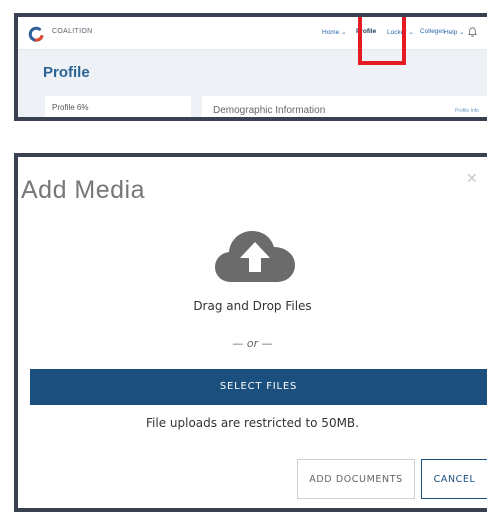 The image size is (487, 512). I want to click on profile-progress-card: Profile 6%, so click(118, 106).